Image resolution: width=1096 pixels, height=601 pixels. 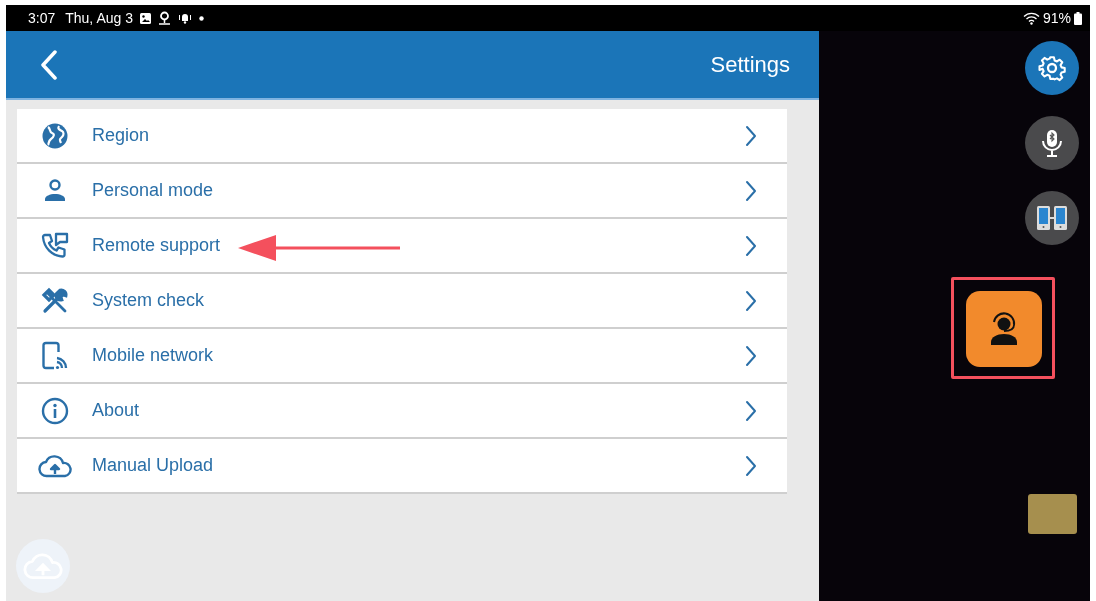 What do you see at coordinates (153, 355) in the screenshot?
I see `row-label: Mobile network` at bounding box center [153, 355].